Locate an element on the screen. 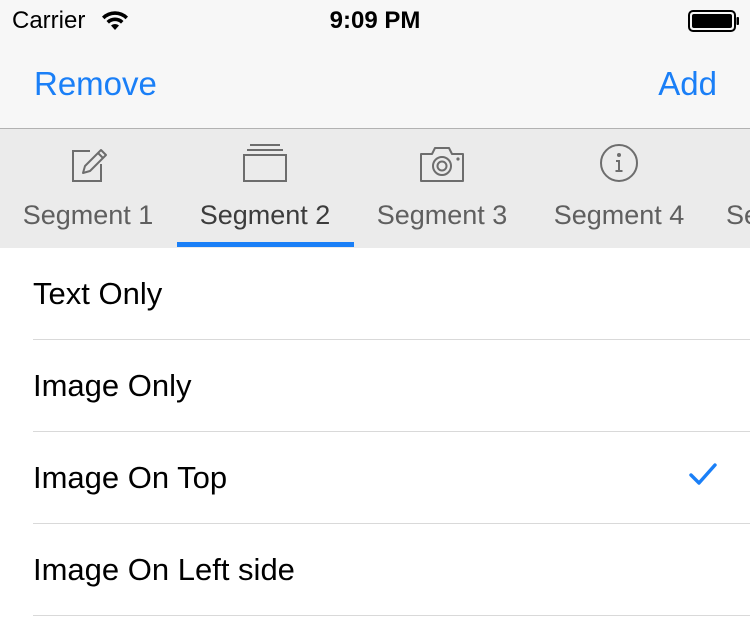 This screenshot has width=750, height=619. list-item-label: Image On Left side is located at coordinates (164, 569).